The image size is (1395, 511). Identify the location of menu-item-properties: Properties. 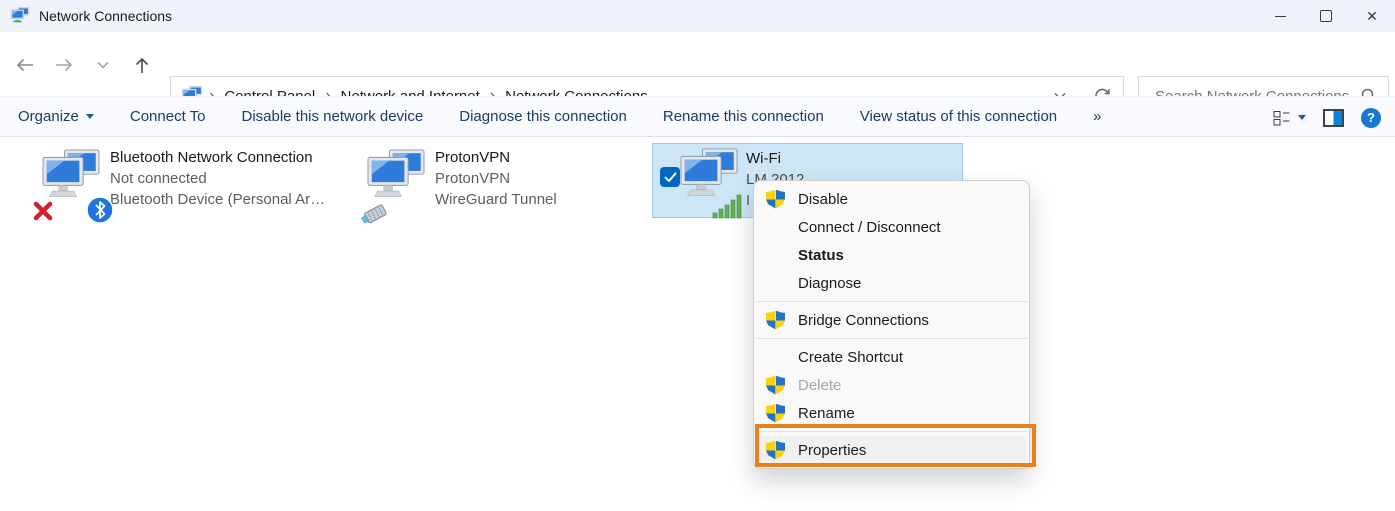
(891, 450).